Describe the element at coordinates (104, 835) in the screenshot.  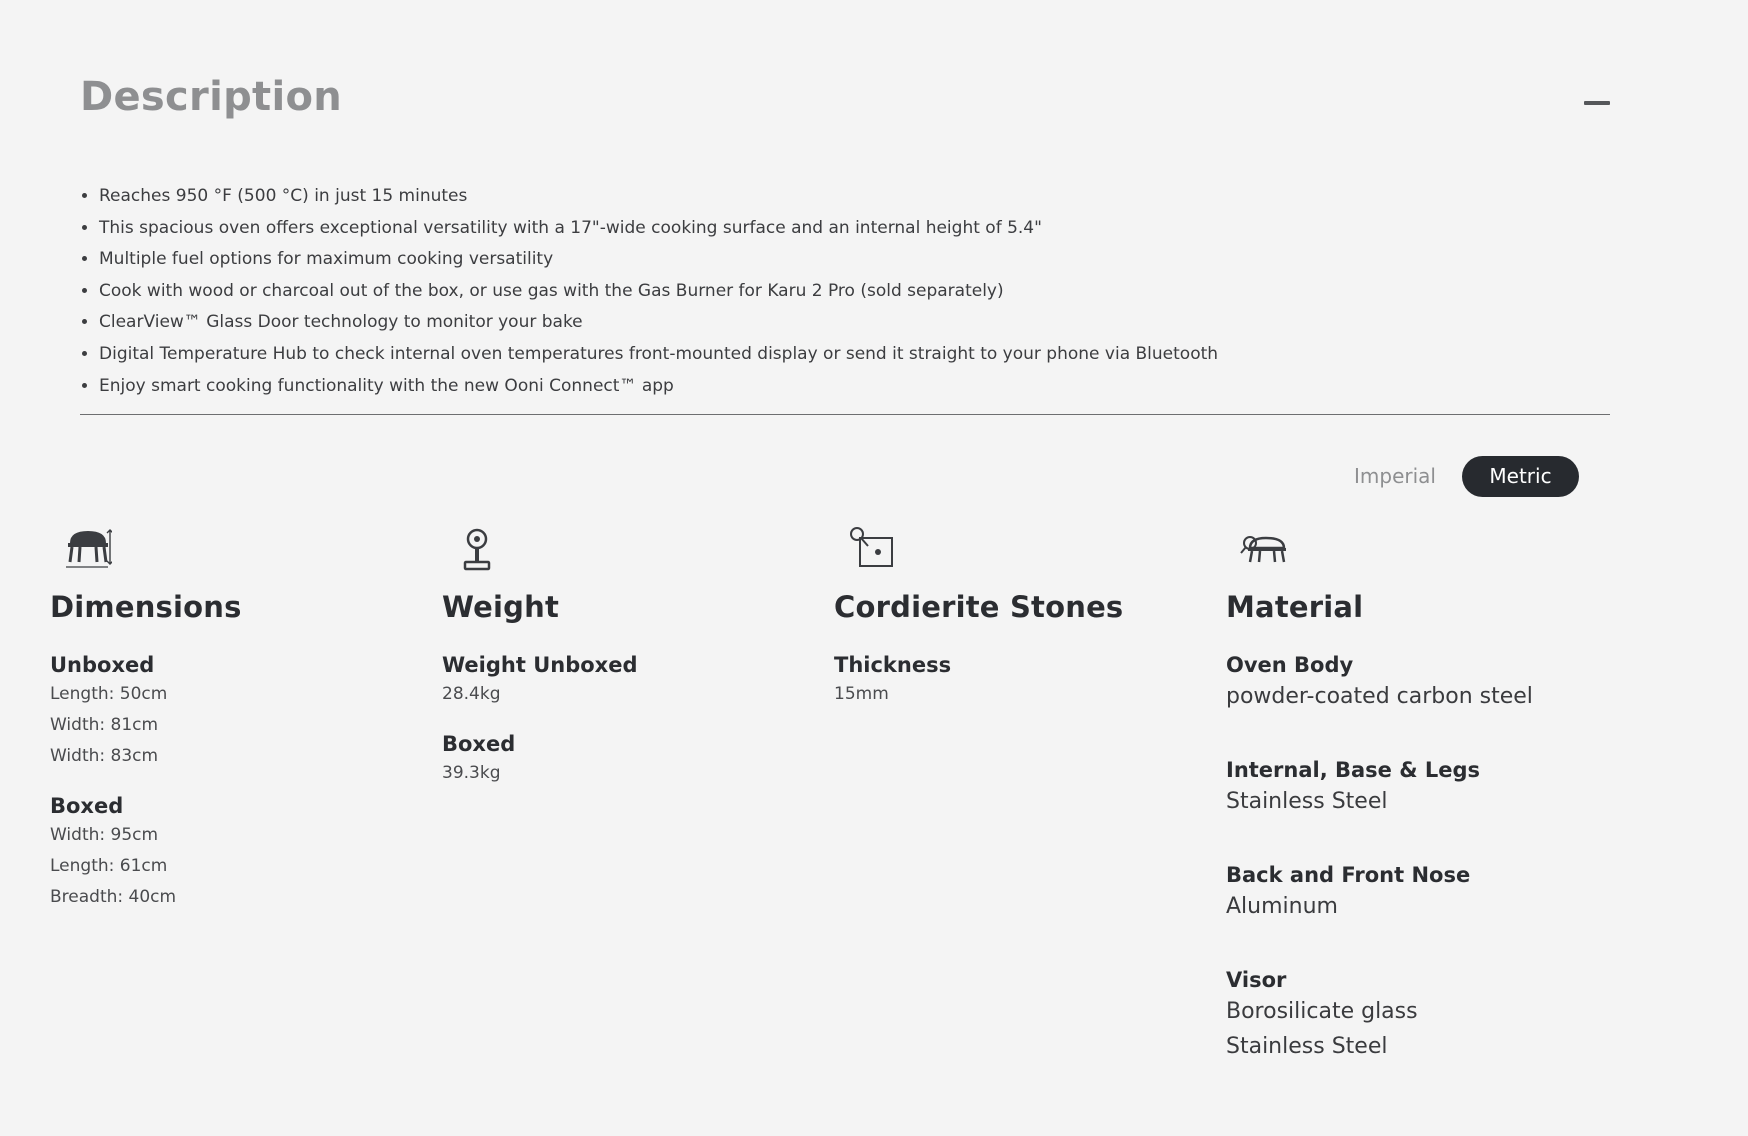
I see `dimension-value: Width: 95cm` at that location.